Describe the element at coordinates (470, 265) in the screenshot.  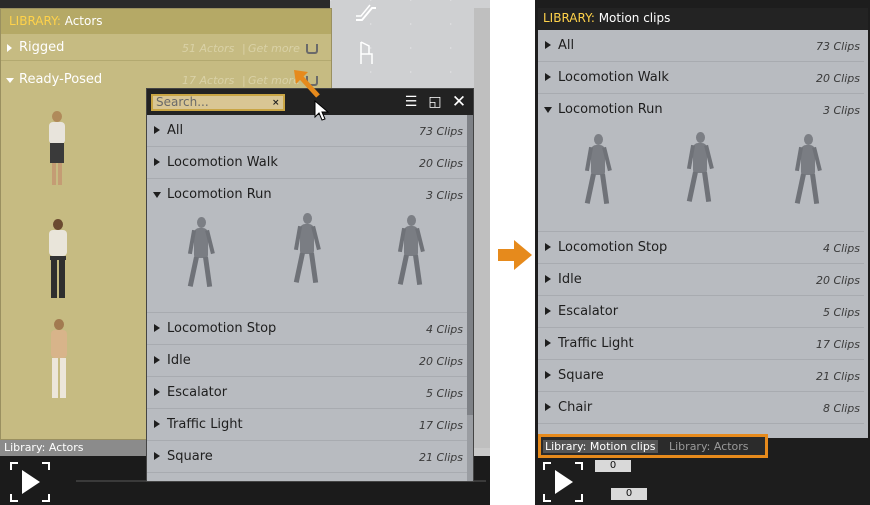
I see `scrollbar-thumb` at that location.